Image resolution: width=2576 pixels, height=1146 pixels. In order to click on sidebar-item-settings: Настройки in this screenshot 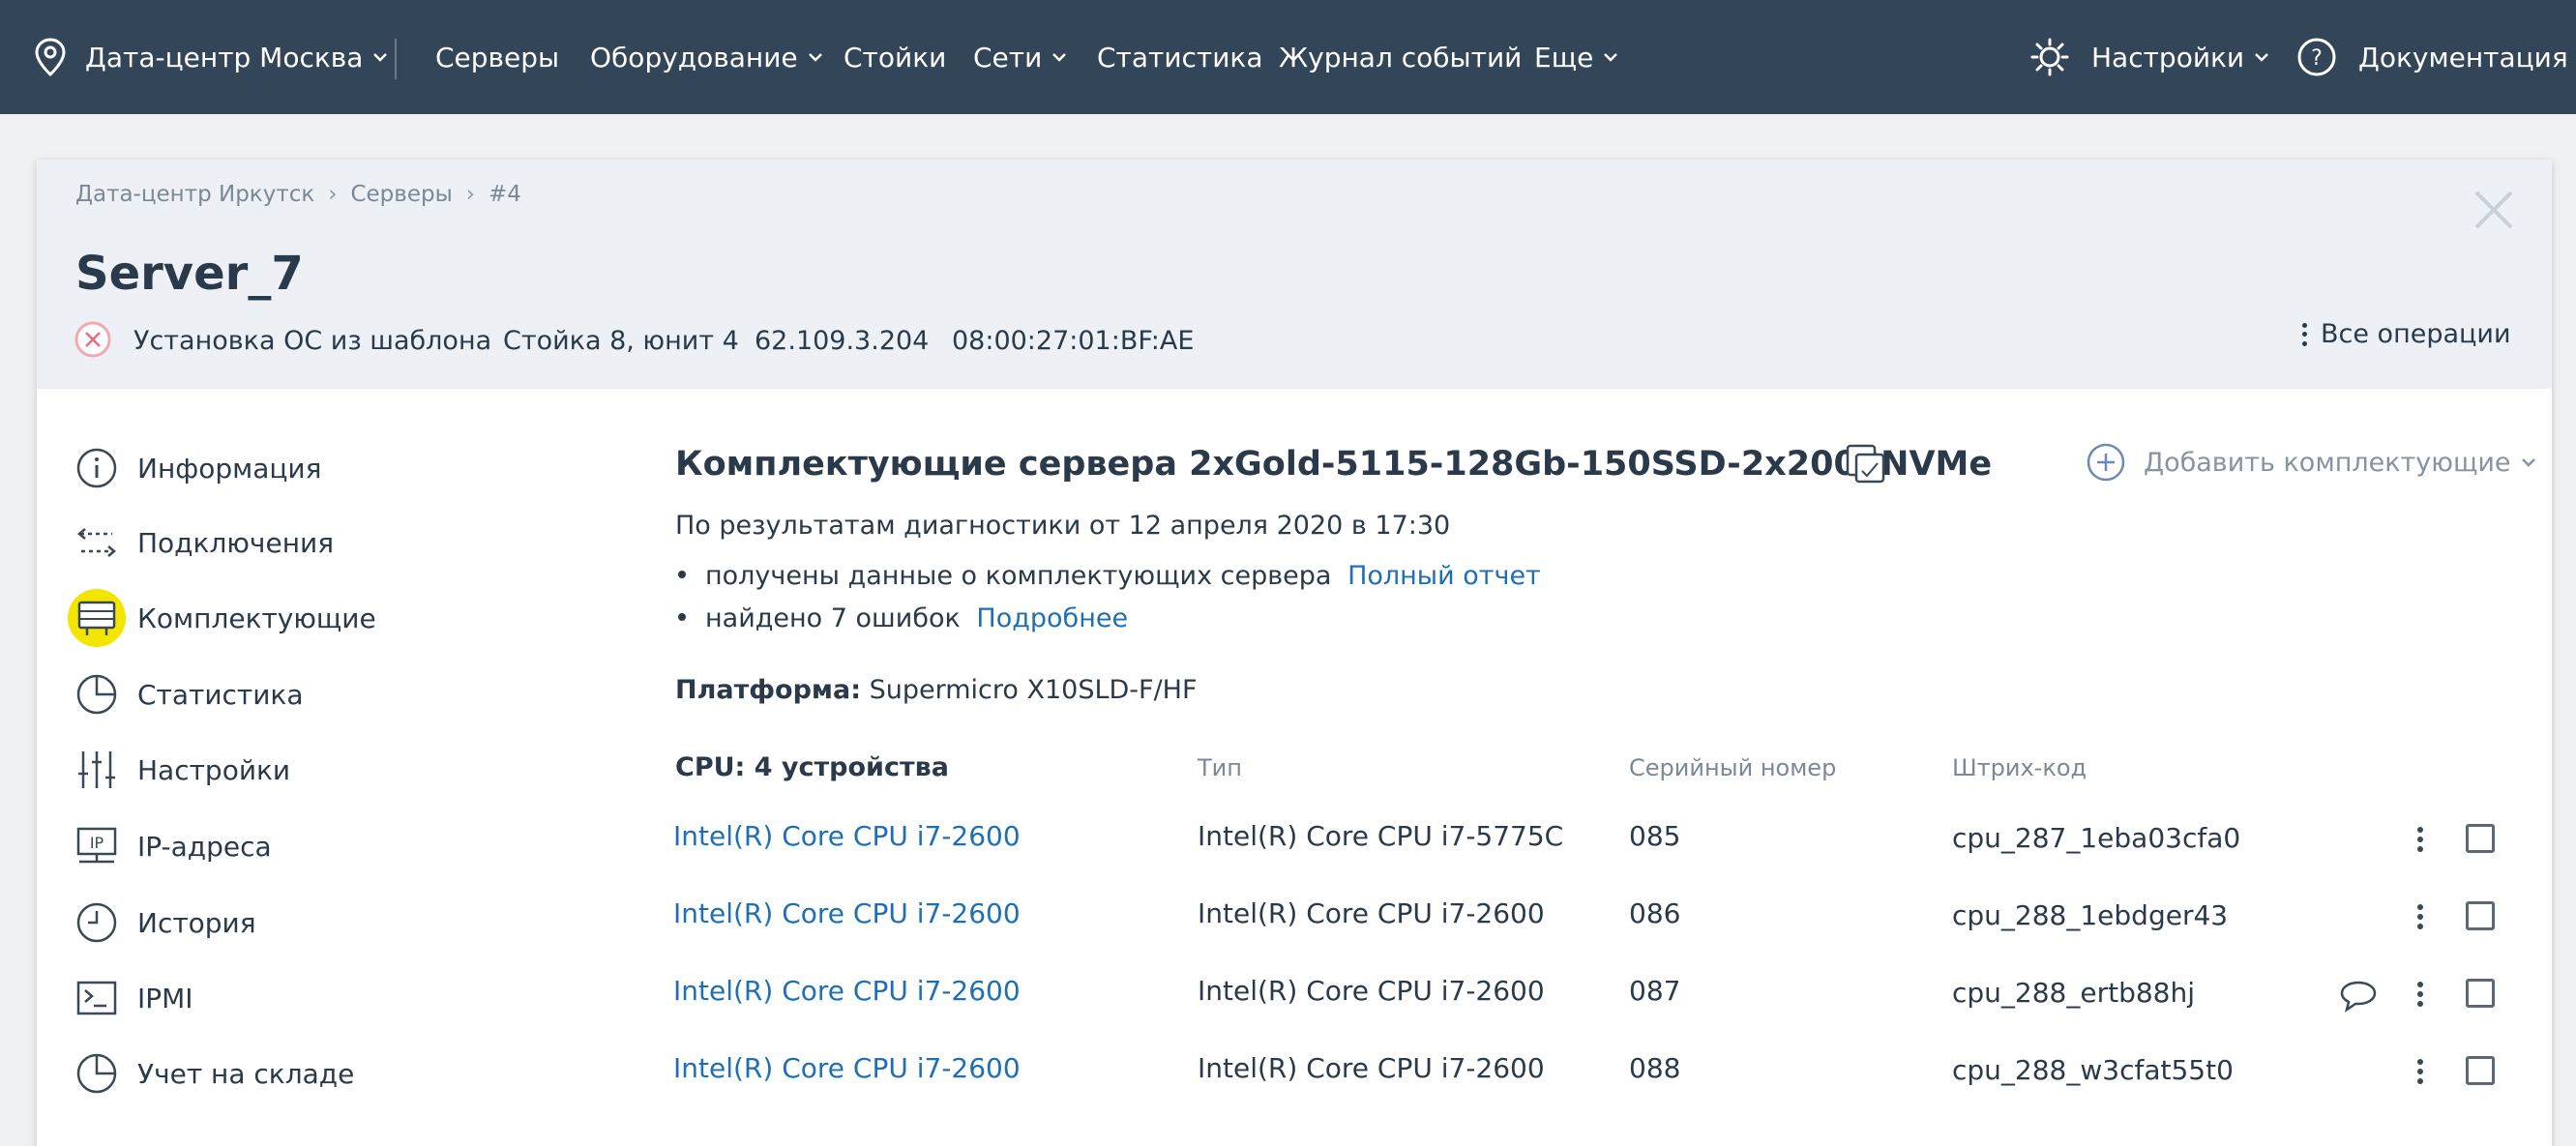, I will do `click(182, 770)`.